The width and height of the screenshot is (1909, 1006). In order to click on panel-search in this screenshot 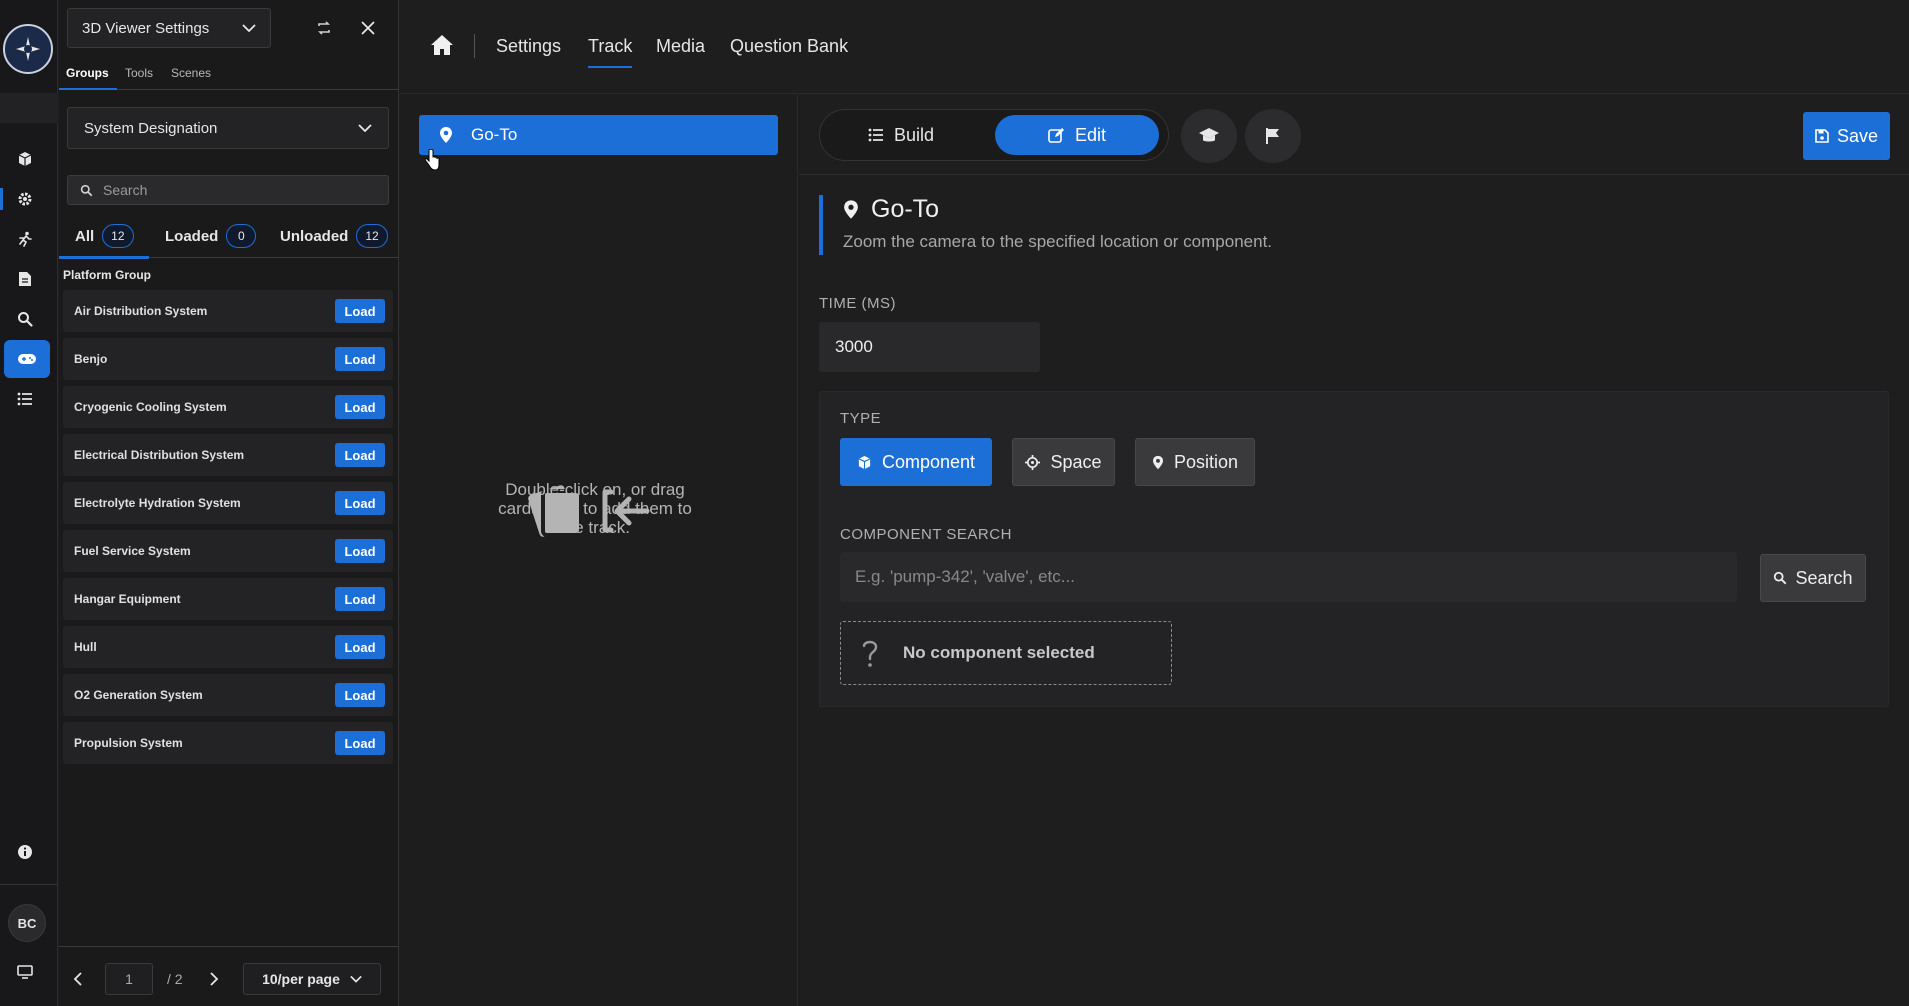, I will do `click(228, 190)`.